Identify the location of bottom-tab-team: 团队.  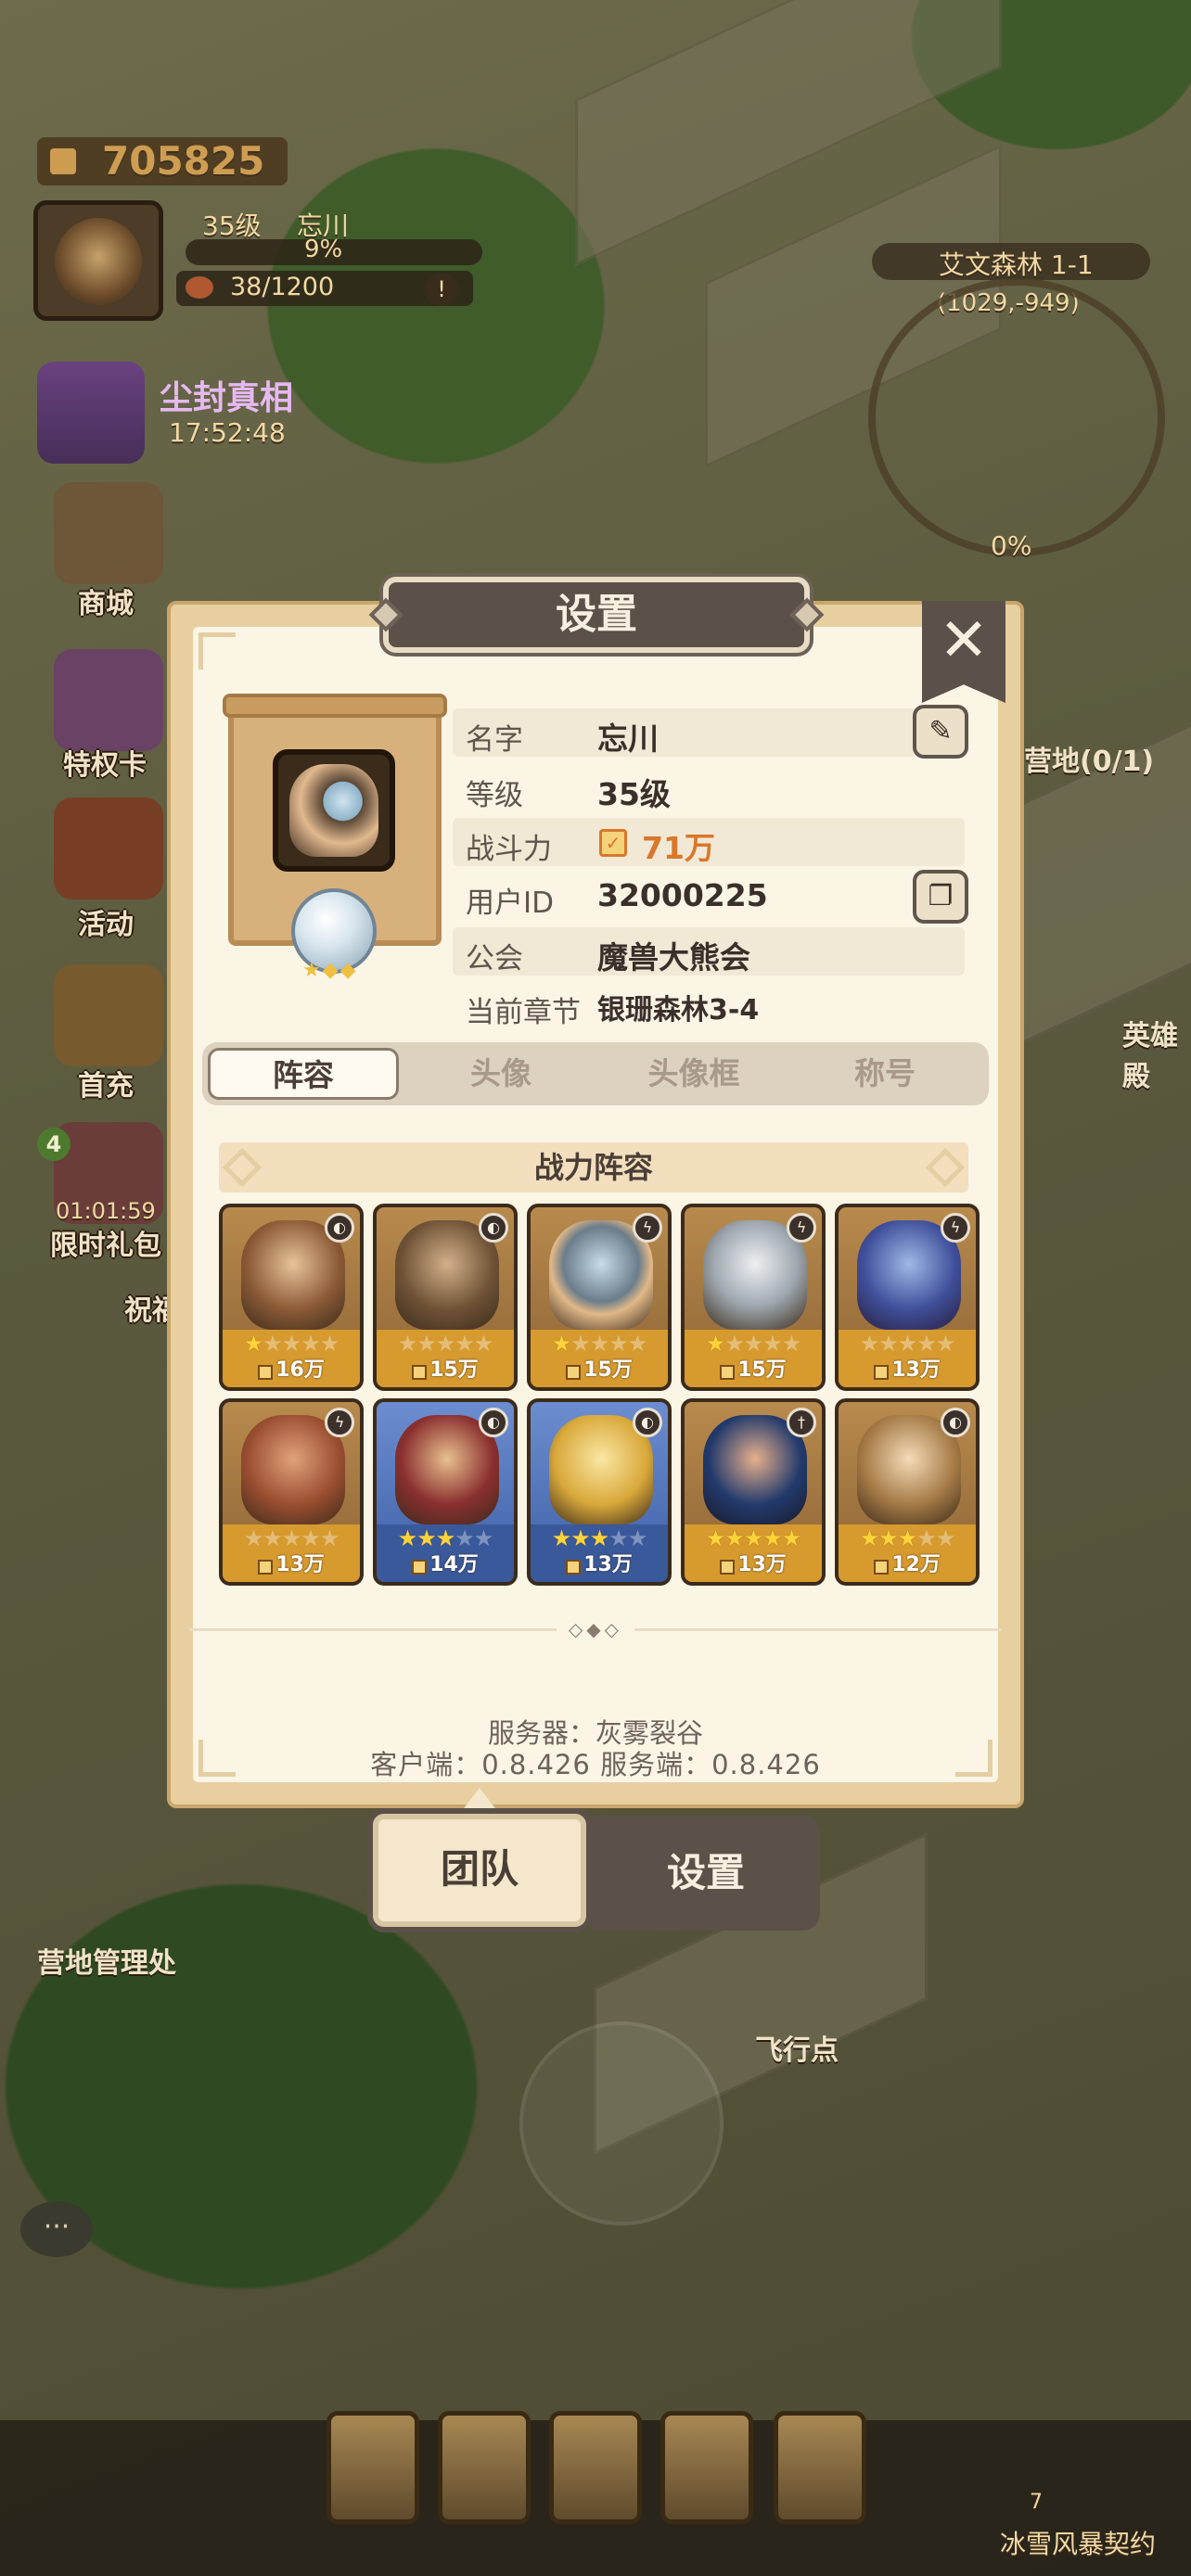
(479, 1870).